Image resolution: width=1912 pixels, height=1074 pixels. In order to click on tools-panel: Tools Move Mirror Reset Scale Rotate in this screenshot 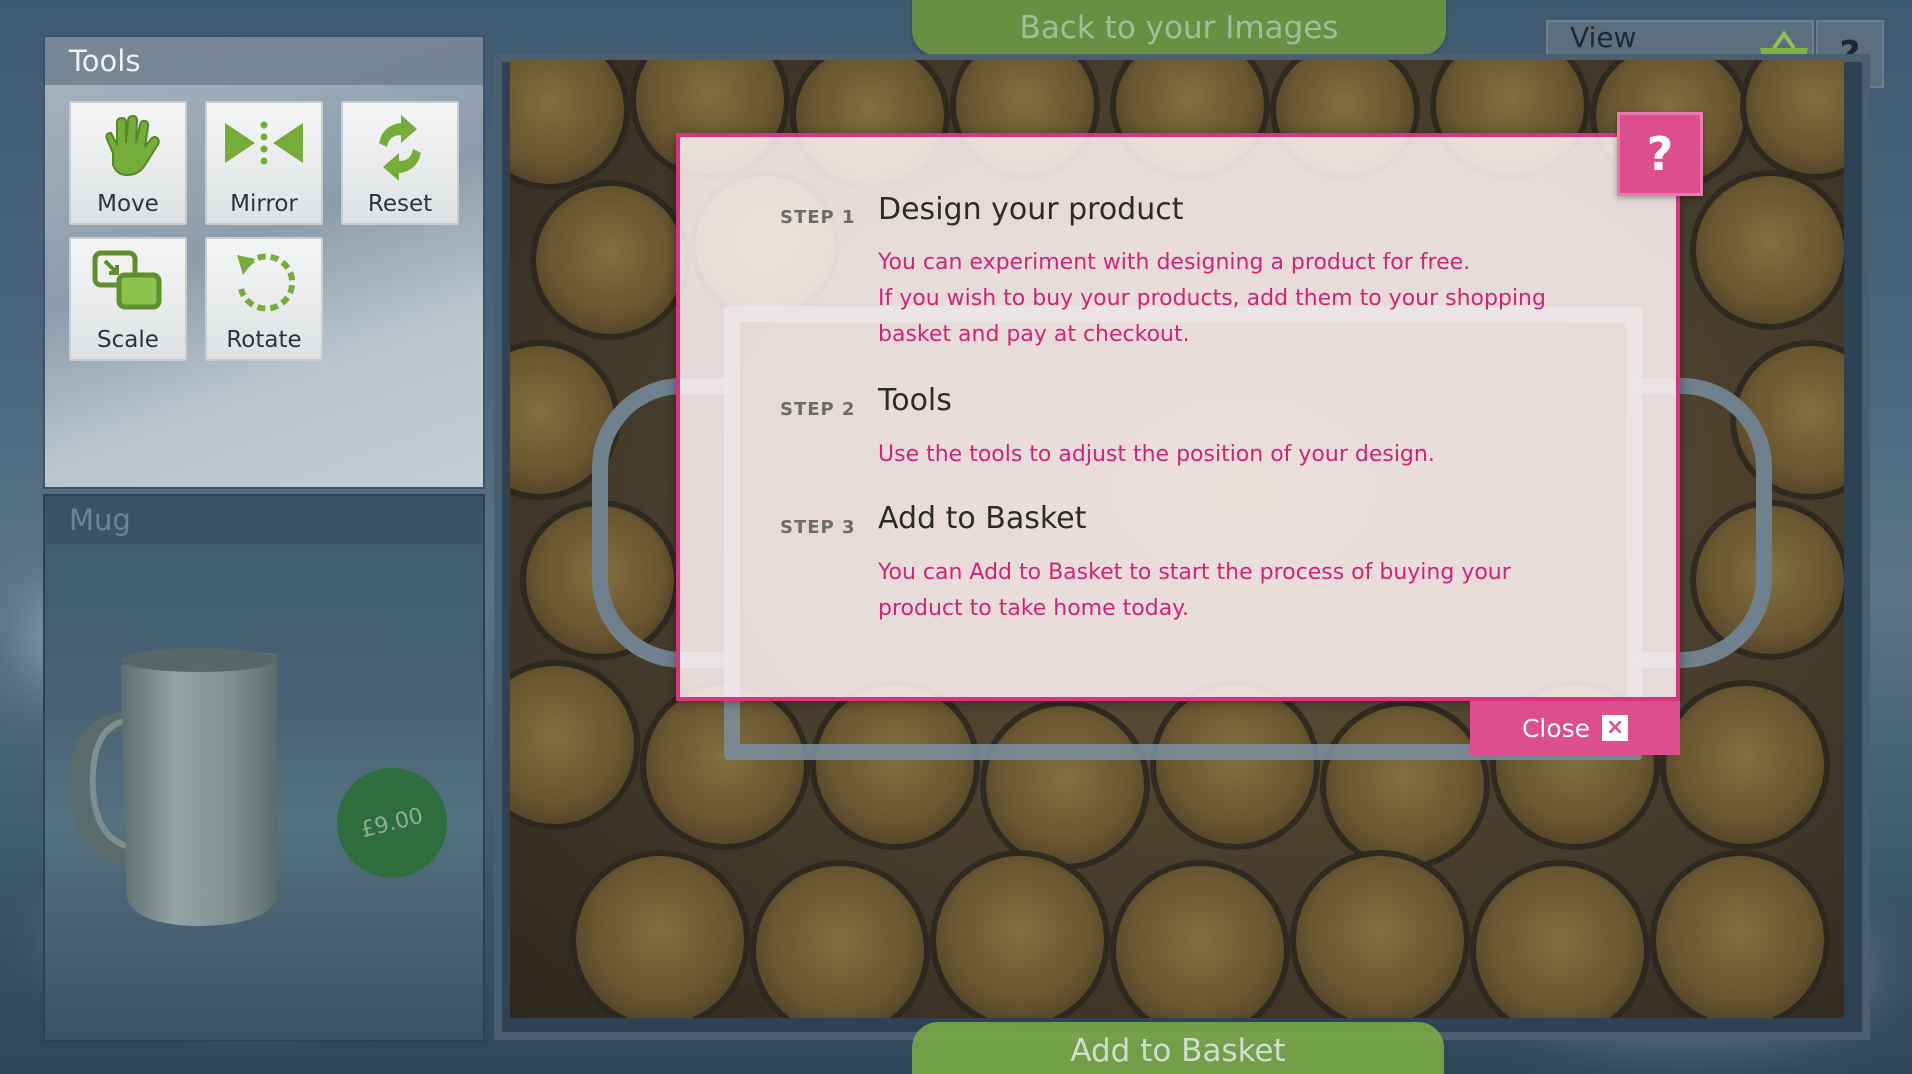, I will do `click(264, 262)`.